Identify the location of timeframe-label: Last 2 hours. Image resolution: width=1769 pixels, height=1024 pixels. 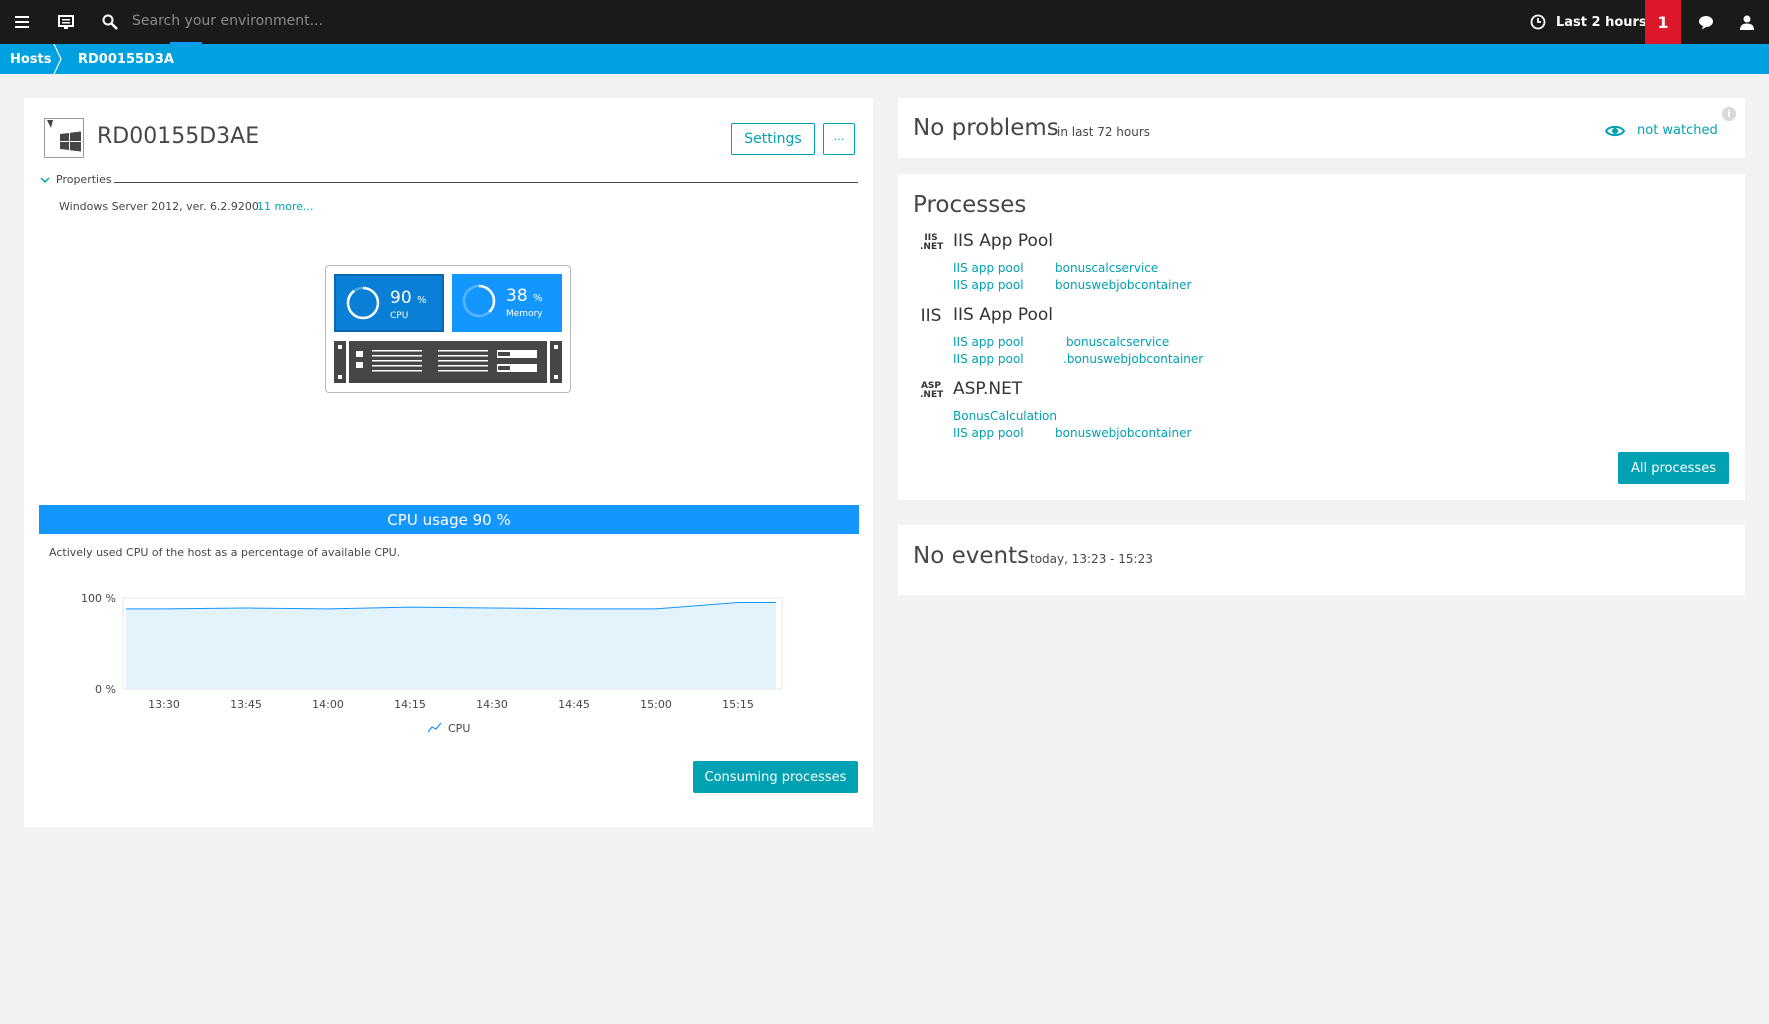
(1601, 22).